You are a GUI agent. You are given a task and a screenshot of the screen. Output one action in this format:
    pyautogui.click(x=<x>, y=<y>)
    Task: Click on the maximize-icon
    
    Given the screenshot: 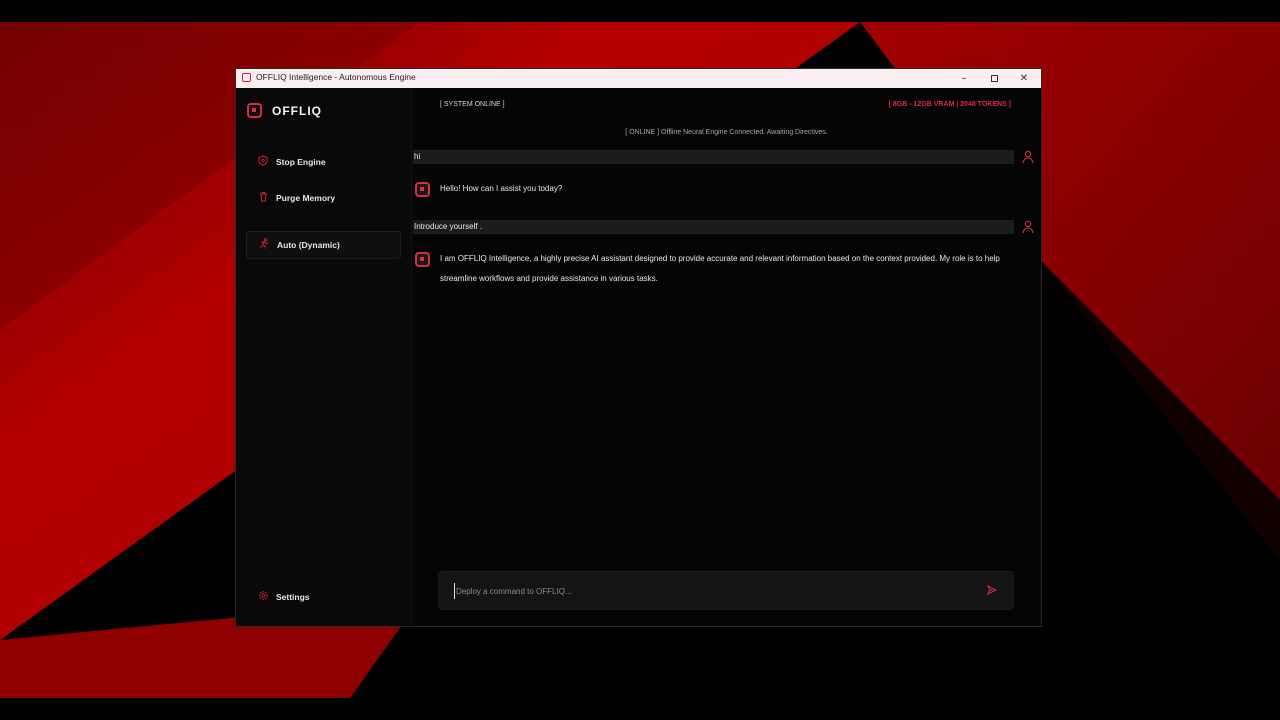 What is the action you would take?
    pyautogui.click(x=994, y=78)
    